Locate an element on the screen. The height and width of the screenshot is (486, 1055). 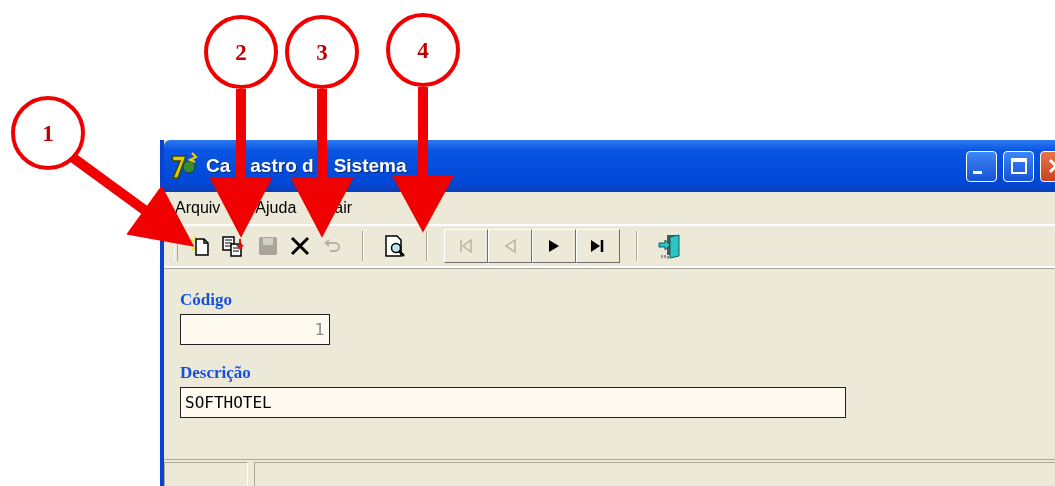
last-button is located at coordinates (598, 246).